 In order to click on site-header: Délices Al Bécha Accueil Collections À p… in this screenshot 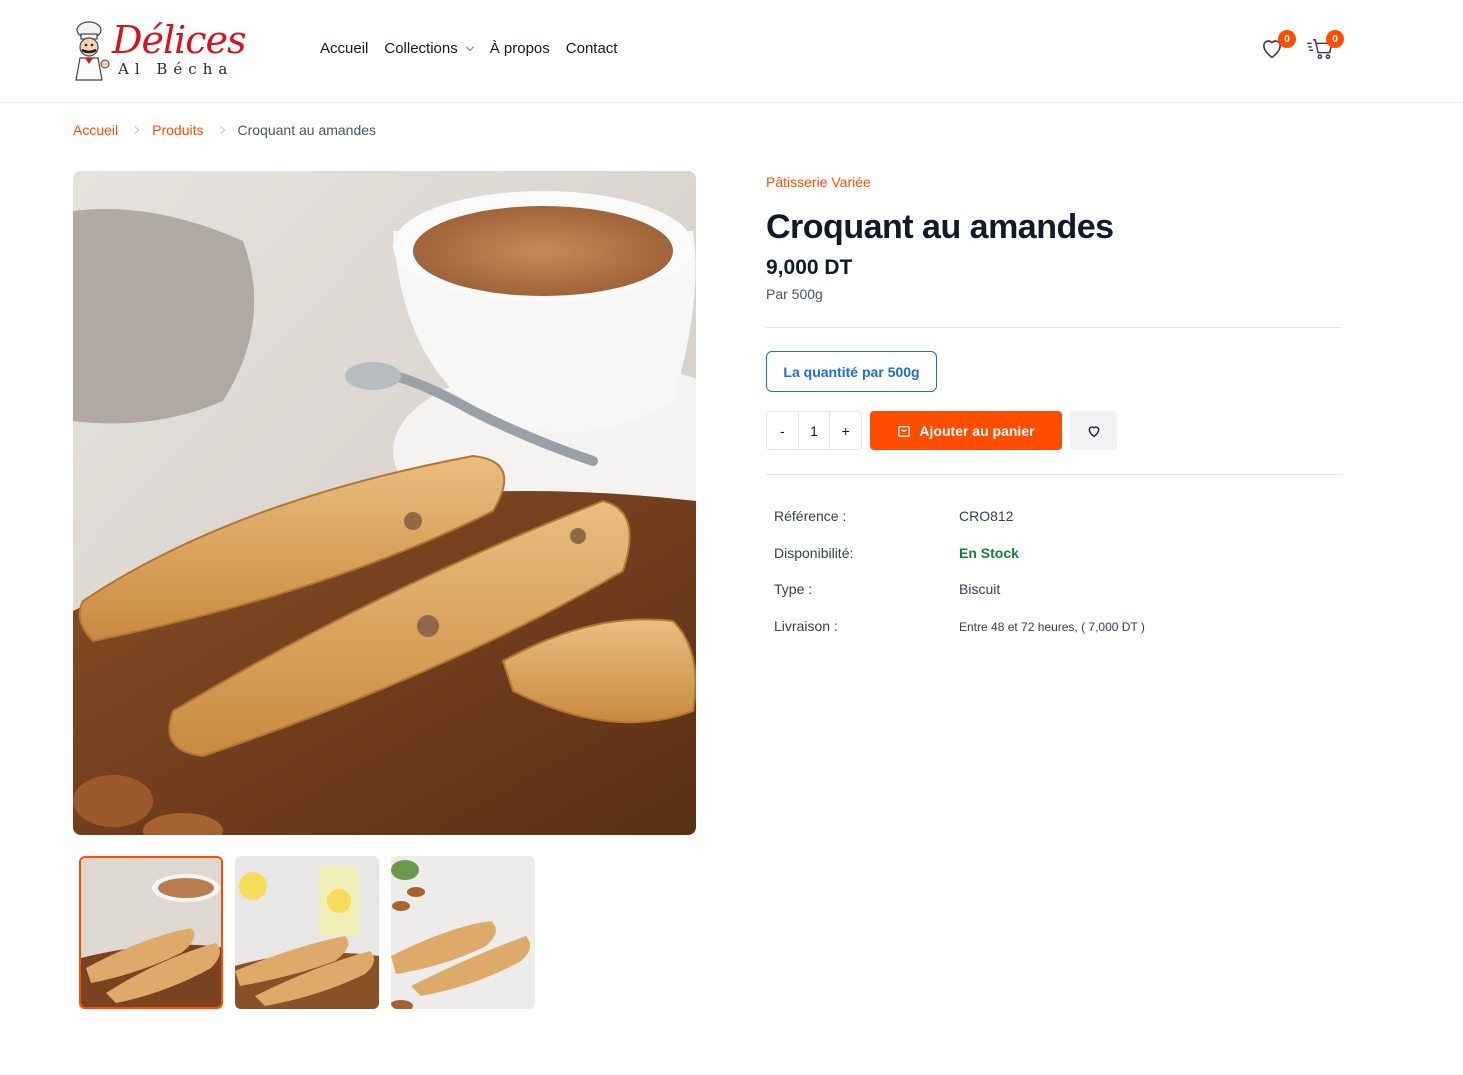, I will do `click(731, 51)`.